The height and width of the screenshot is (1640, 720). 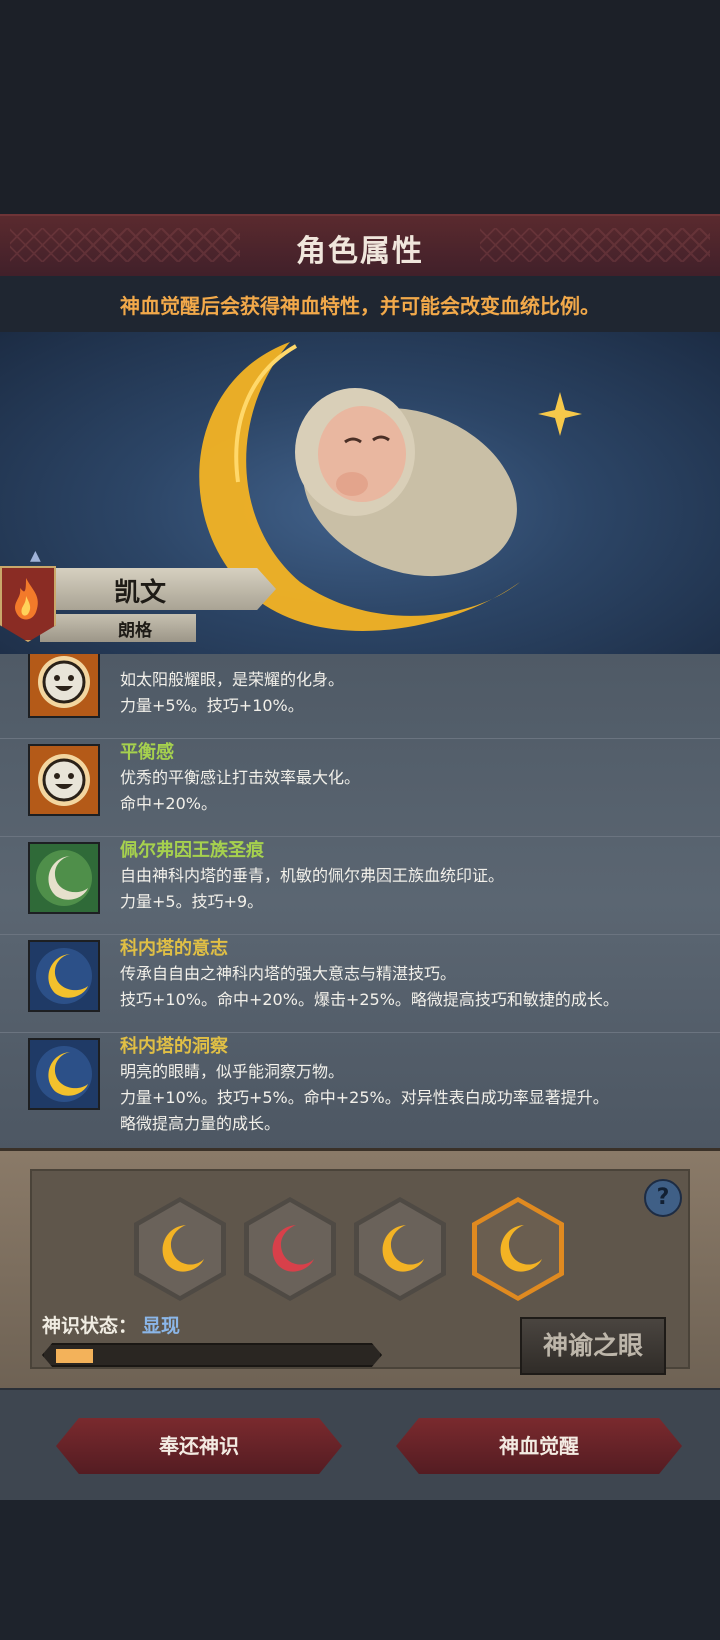 I want to click on trait-name: 佩尔弗因王族圣痕, so click(x=192, y=850).